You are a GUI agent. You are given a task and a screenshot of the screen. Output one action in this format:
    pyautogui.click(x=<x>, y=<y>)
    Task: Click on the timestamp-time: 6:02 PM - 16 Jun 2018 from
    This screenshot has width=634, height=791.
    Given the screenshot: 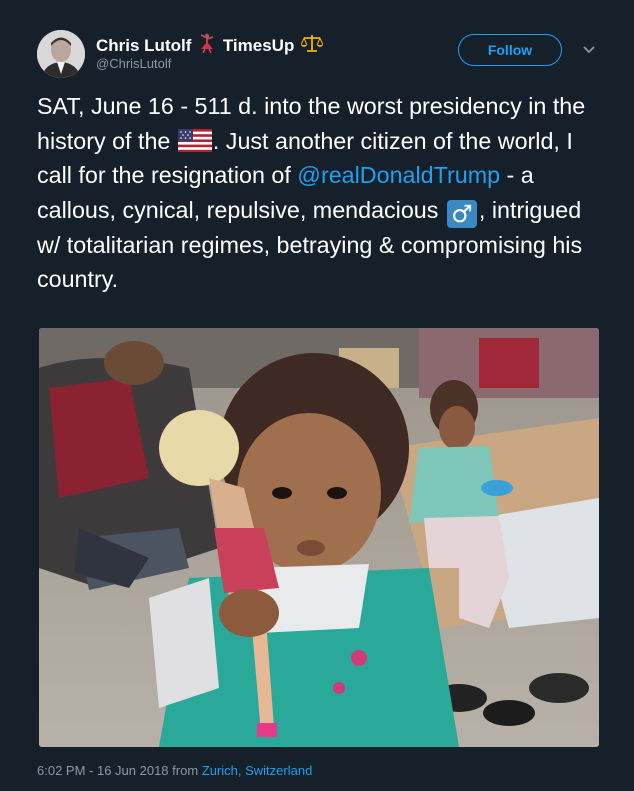 What is the action you would take?
    pyautogui.click(x=119, y=770)
    